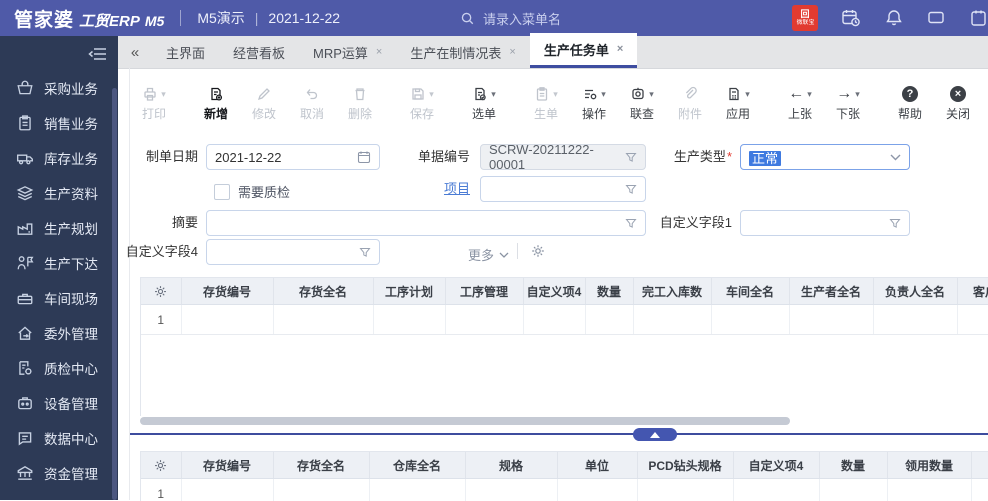 This screenshot has height=501, width=988. What do you see at coordinates (465, 421) in the screenshot?
I see `horizontal-scrollbar` at bounding box center [465, 421].